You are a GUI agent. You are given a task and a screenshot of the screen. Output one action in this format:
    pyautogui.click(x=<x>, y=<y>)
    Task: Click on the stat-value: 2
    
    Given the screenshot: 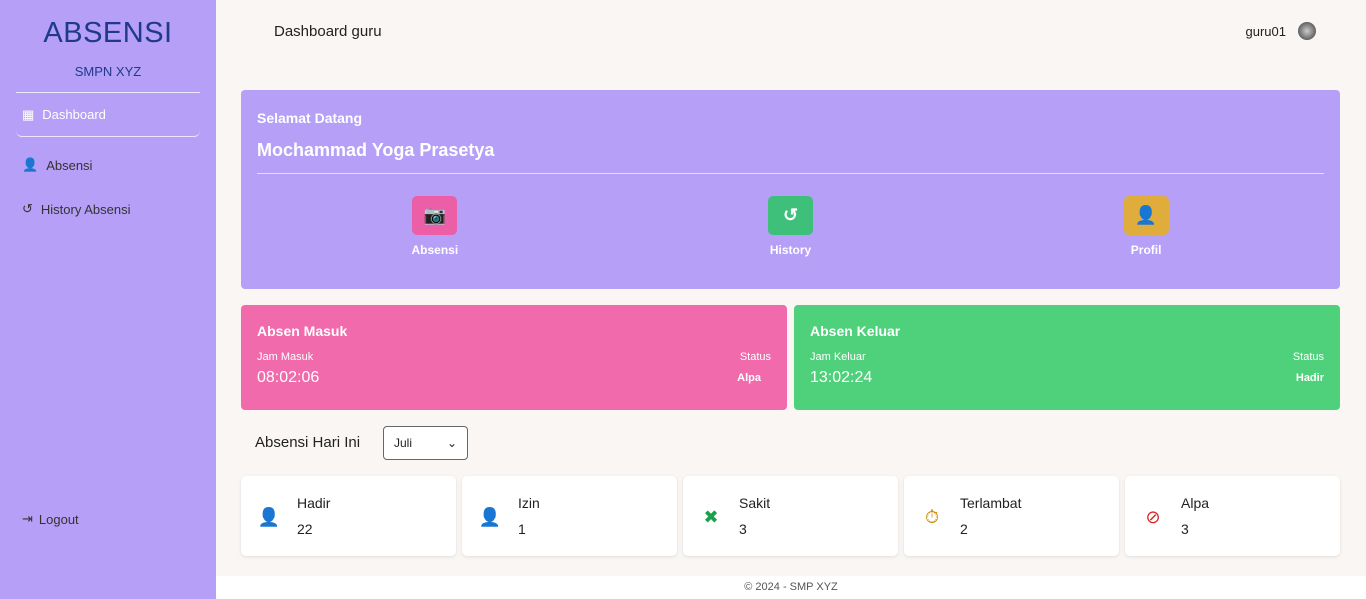 What is the action you would take?
    pyautogui.click(x=964, y=529)
    